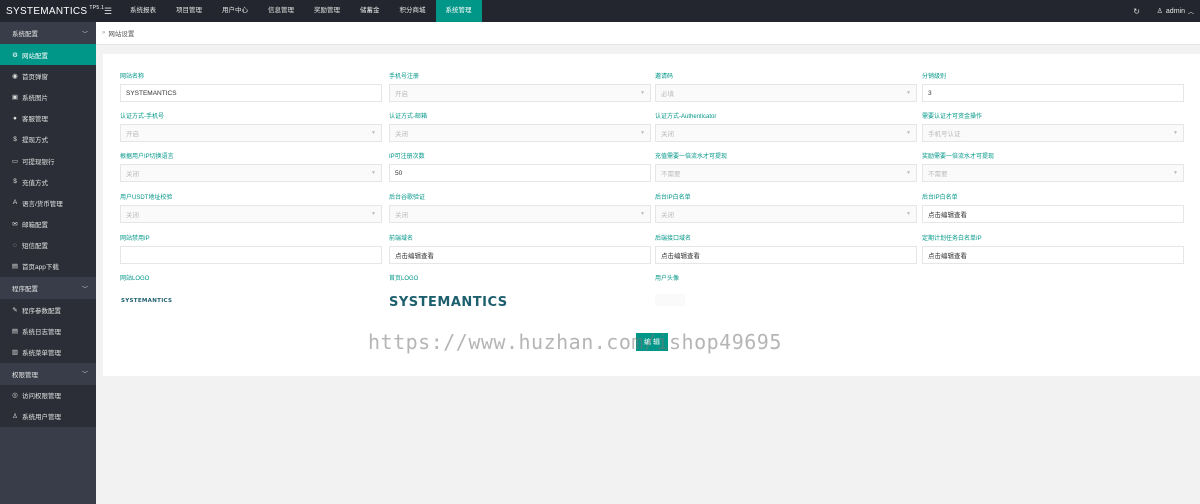 This screenshot has height=504, width=1200. What do you see at coordinates (48, 118) in the screenshot?
I see `sidebar-item: ● 客服管理` at bounding box center [48, 118].